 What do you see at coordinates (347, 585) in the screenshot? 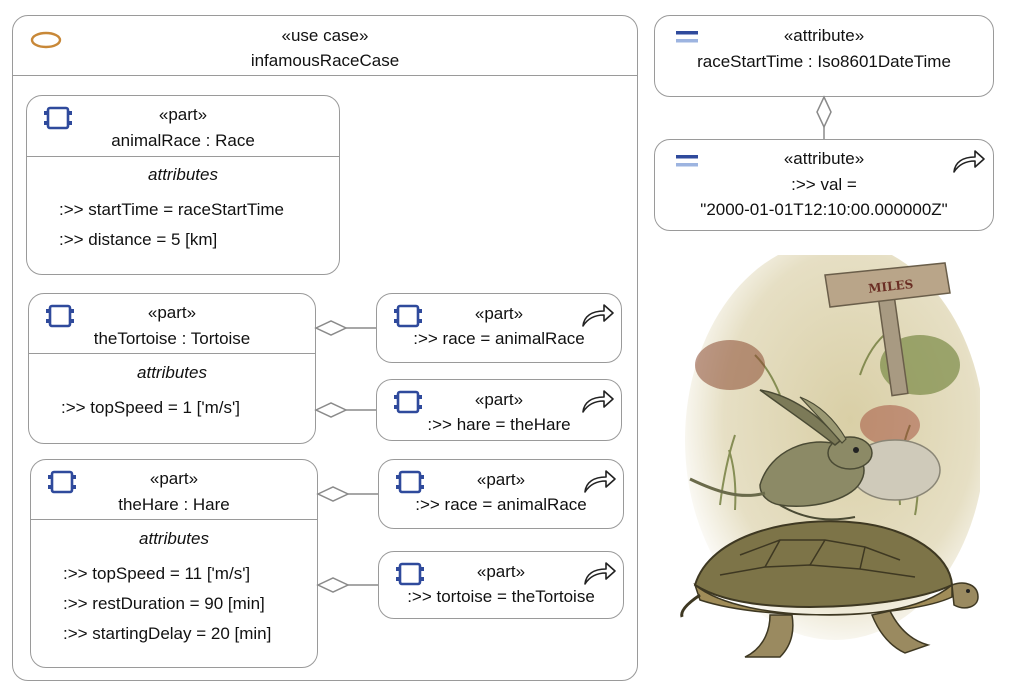
I see `composition-connector-hare-tortoise` at bounding box center [347, 585].